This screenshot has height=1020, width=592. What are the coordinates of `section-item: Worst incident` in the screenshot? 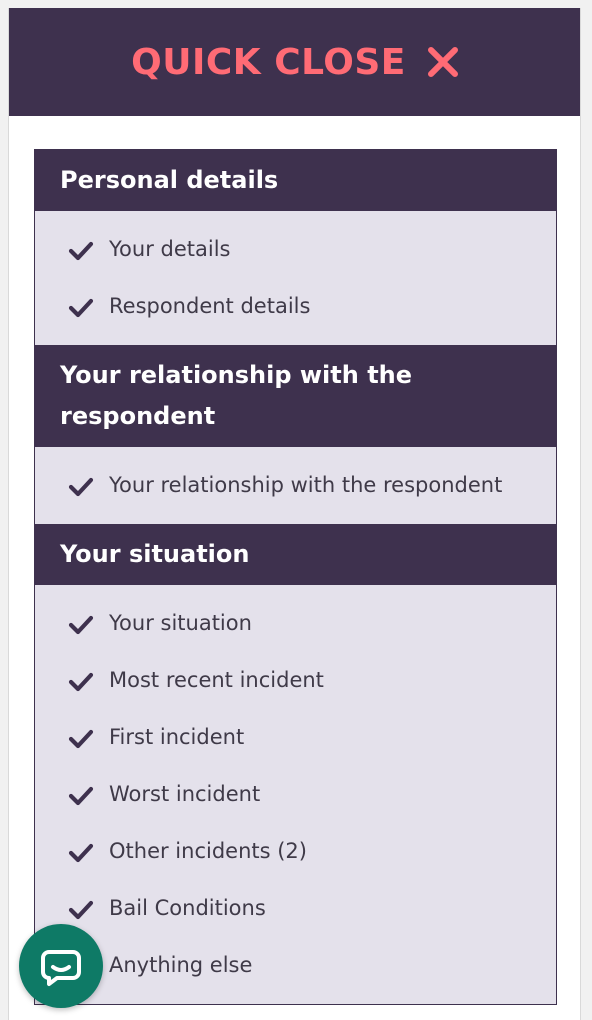 It's located at (302, 794).